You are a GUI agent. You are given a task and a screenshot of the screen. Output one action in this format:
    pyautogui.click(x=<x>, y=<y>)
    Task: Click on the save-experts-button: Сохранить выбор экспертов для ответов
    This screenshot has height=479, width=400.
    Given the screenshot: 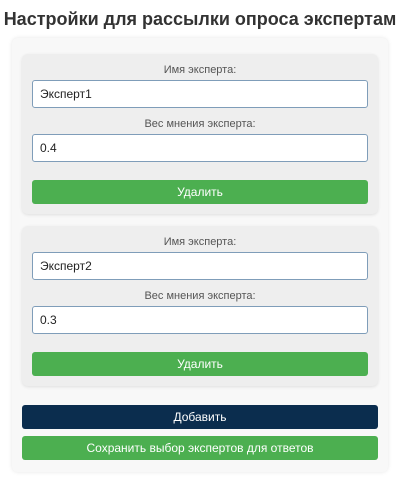 What is the action you would take?
    pyautogui.click(x=200, y=448)
    